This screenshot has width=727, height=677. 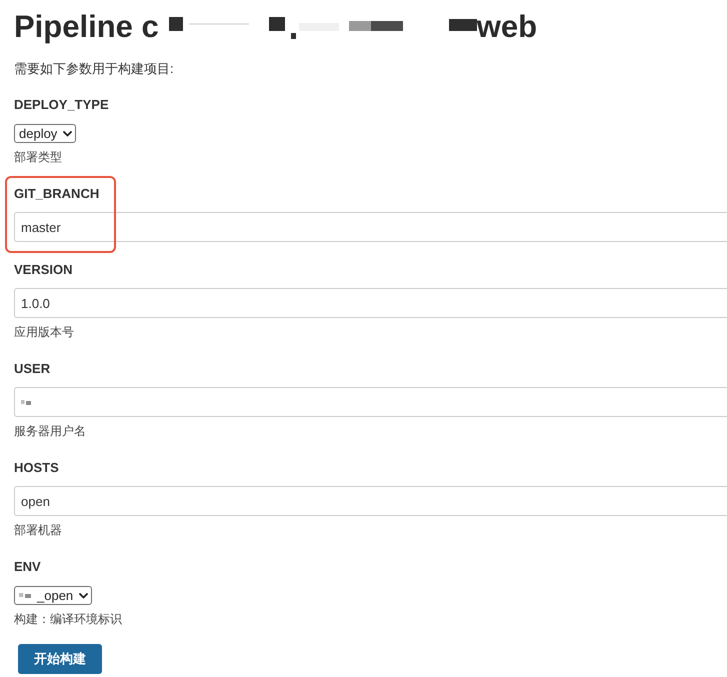 I want to click on parameter-label: GIT_BRANCH, so click(x=57, y=194).